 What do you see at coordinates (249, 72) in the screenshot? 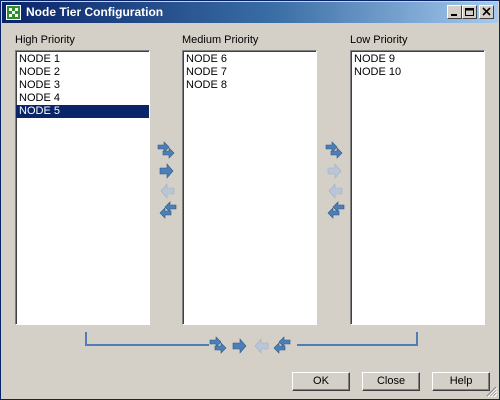
I see `list-item: NODE 7` at bounding box center [249, 72].